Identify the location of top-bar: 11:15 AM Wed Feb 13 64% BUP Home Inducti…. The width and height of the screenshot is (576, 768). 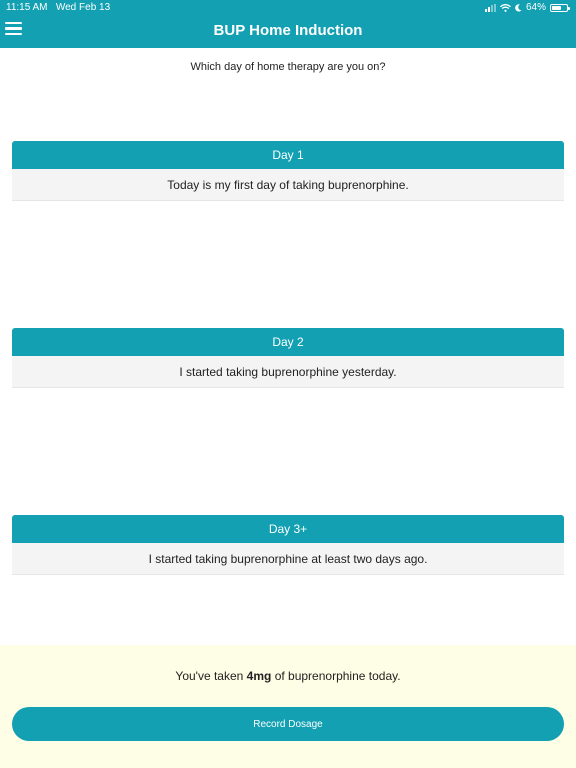
(288, 24).